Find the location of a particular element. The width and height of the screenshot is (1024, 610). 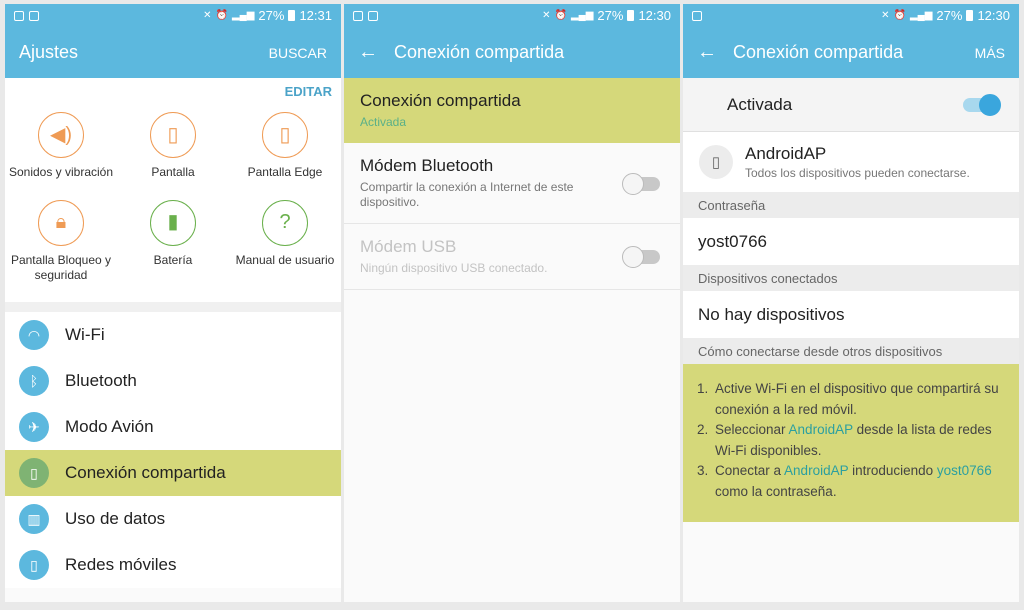

hotspot-toggle is located at coordinates (982, 105).